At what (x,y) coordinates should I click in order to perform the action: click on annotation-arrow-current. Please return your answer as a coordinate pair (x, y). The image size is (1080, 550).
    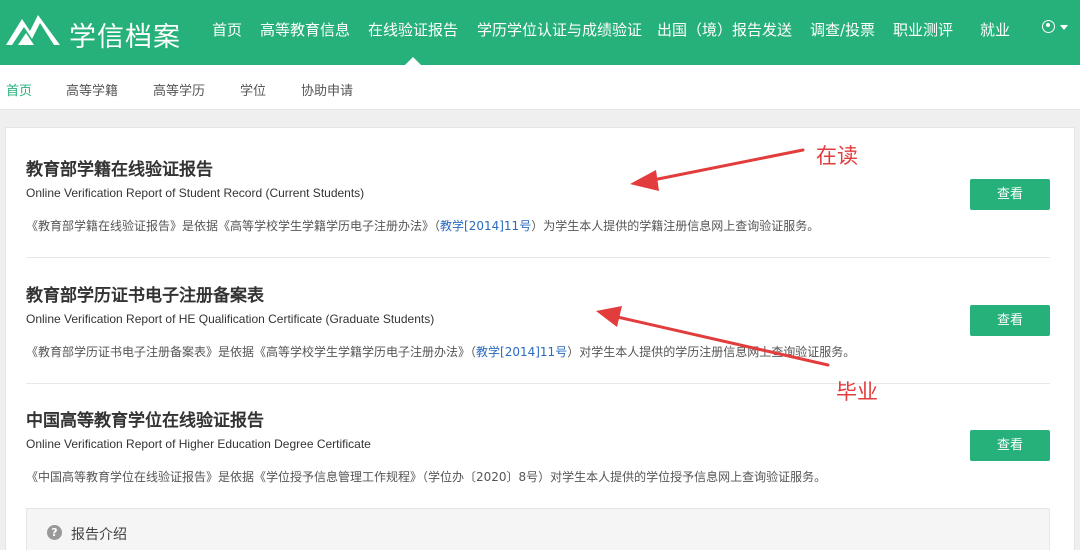
    Looking at the image, I should click on (717, 169).